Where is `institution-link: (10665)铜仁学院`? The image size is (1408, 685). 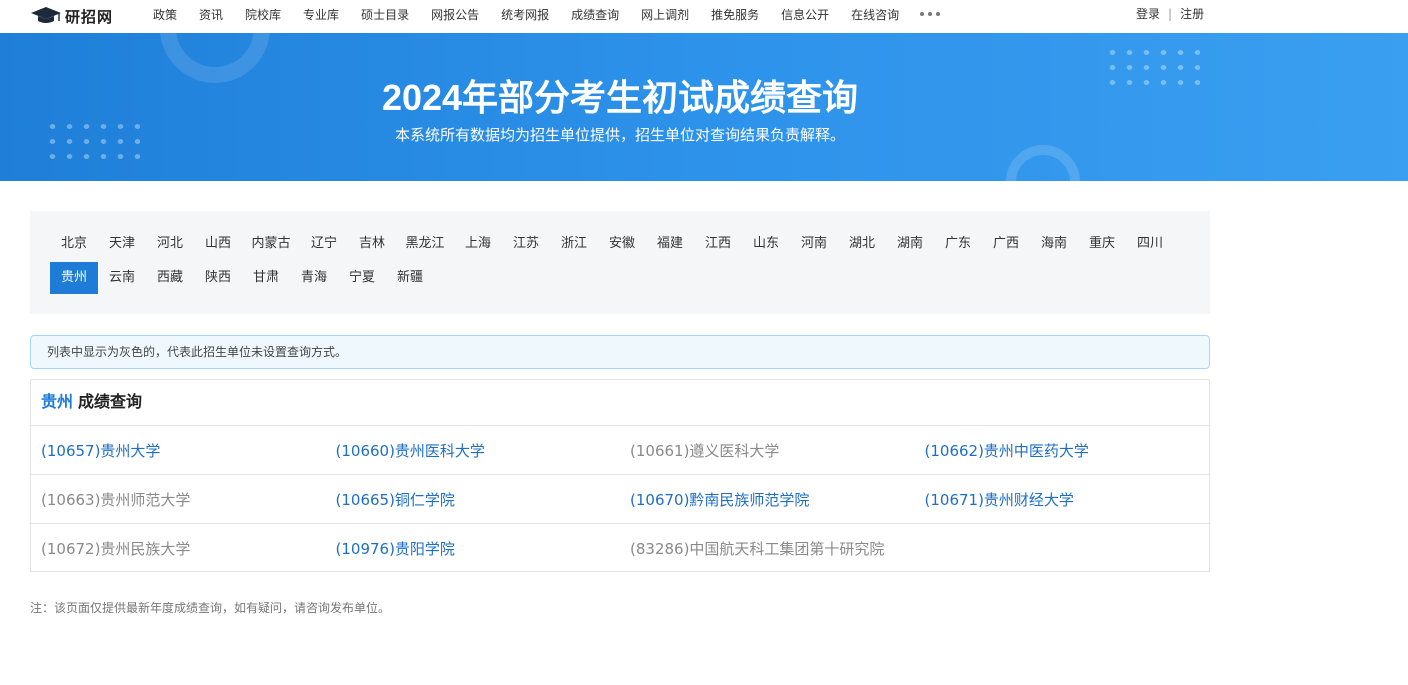
institution-link: (10665)铜仁学院 is located at coordinates (473, 499).